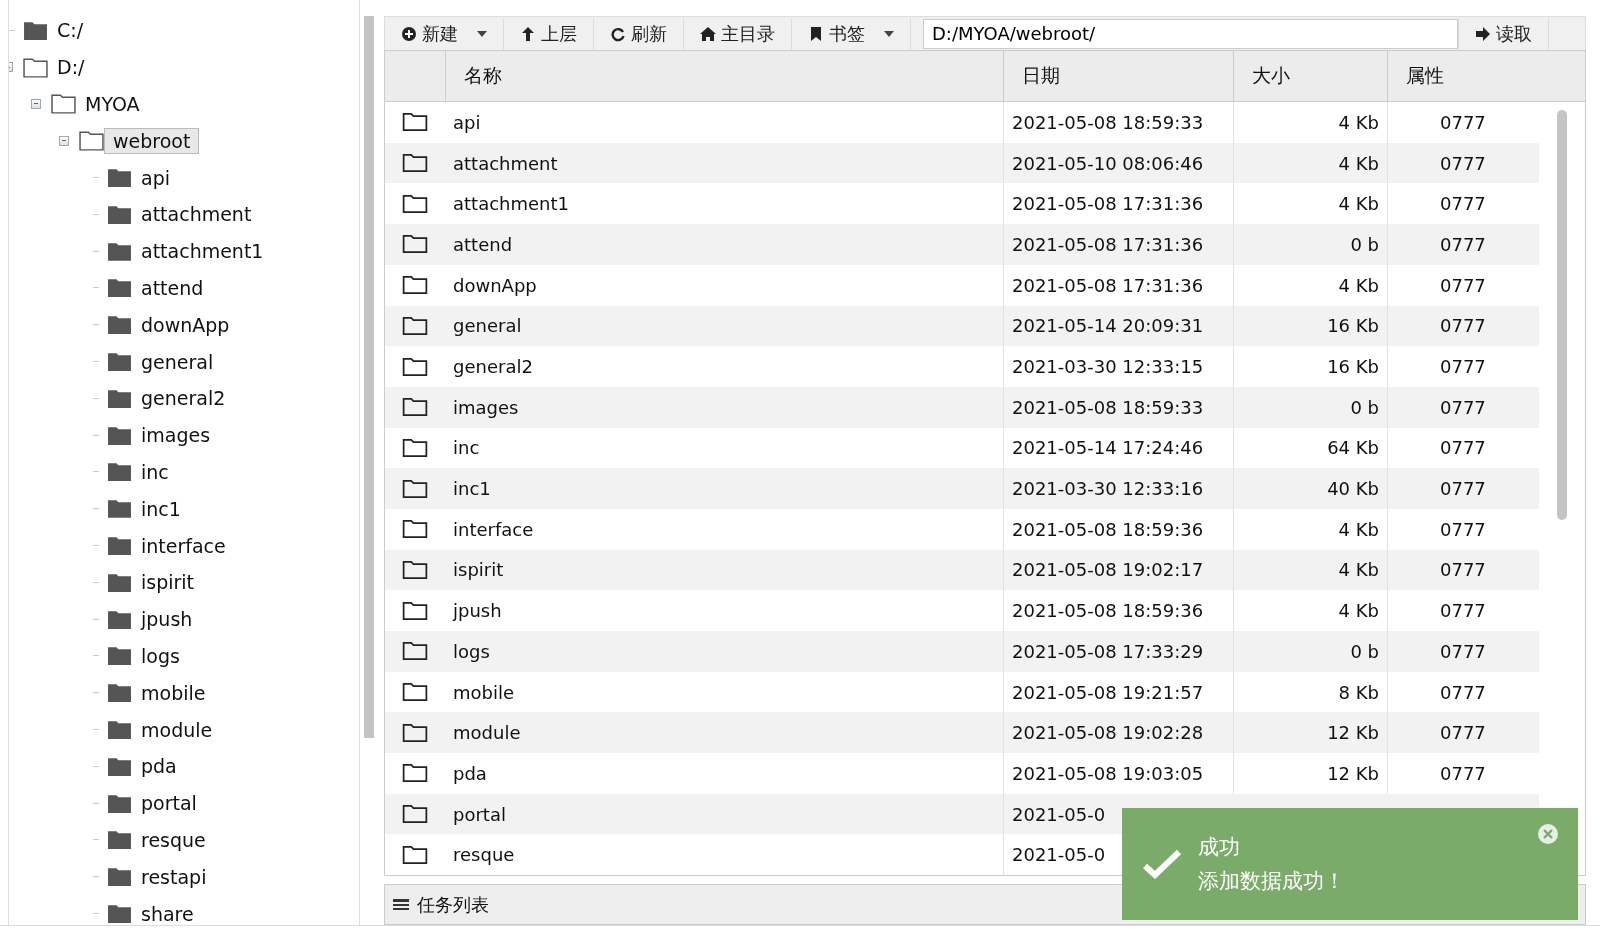 The height and width of the screenshot is (947, 1600). Describe the element at coordinates (486, 407) in the screenshot. I see `table-cell: images` at that location.